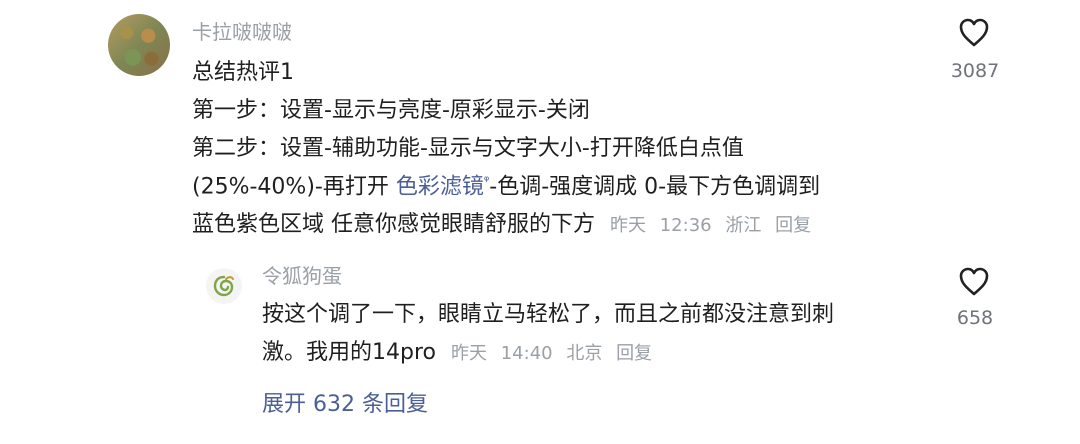  Describe the element at coordinates (548, 314) in the screenshot. I see `reply-text-line: 按这个调了一下，眼睛立马轻松了，而且之前都没注意到刺` at that location.